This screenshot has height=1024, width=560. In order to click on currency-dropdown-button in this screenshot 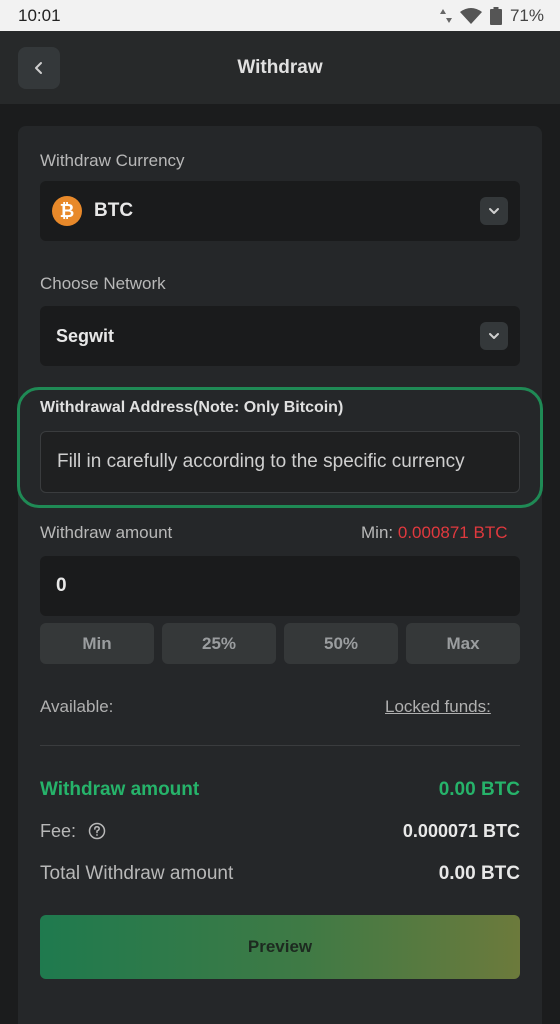, I will do `click(494, 211)`.